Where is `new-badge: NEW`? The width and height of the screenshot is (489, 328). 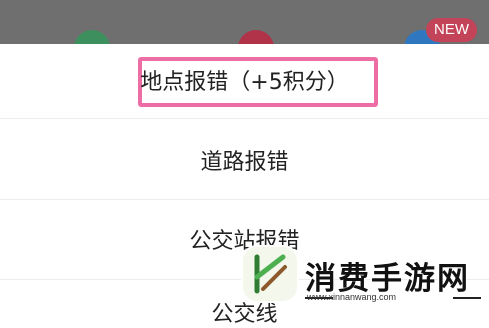
new-badge: NEW is located at coordinates (451, 30).